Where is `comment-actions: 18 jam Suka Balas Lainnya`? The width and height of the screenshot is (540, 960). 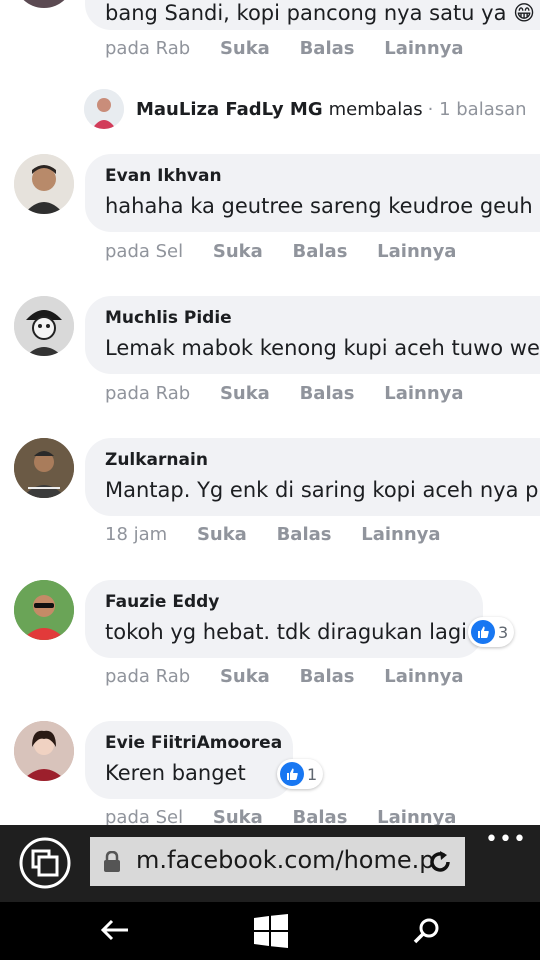
comment-actions: 18 jam Suka Balas Lainnya is located at coordinates (285, 534).